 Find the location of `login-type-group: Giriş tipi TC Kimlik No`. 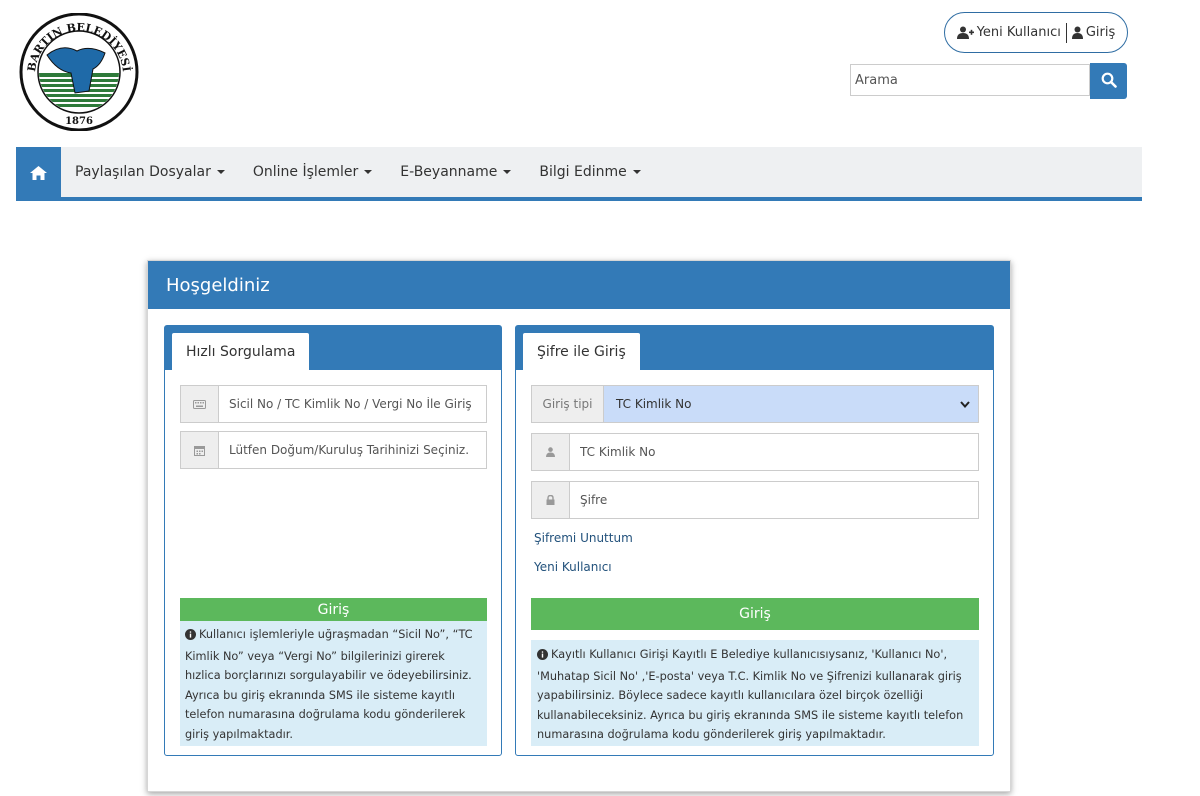

login-type-group: Giriş tipi TC Kimlik No is located at coordinates (755, 404).